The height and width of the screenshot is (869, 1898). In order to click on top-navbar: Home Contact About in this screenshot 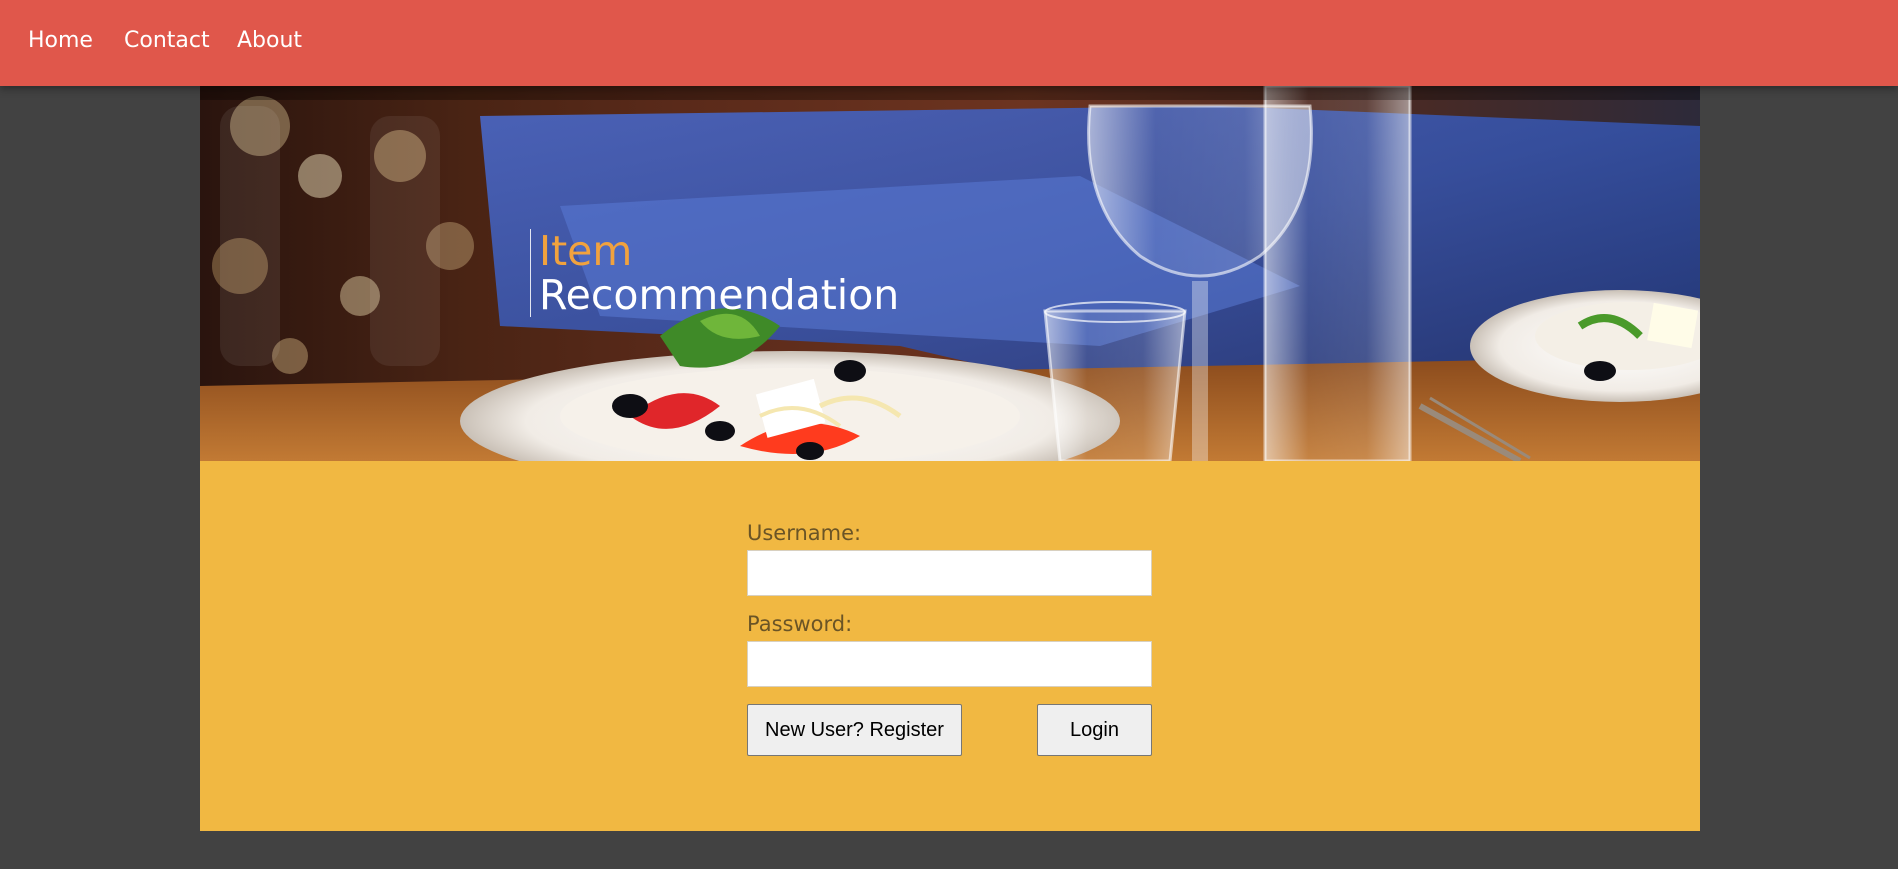, I will do `click(949, 43)`.